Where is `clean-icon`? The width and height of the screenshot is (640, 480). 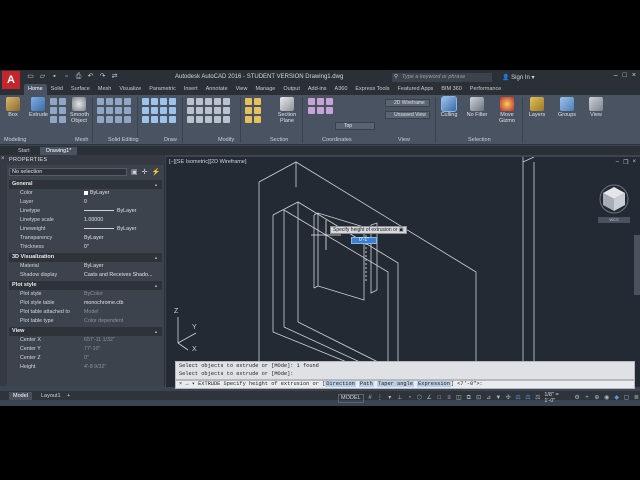
clean-icon is located at coordinates (127, 119).